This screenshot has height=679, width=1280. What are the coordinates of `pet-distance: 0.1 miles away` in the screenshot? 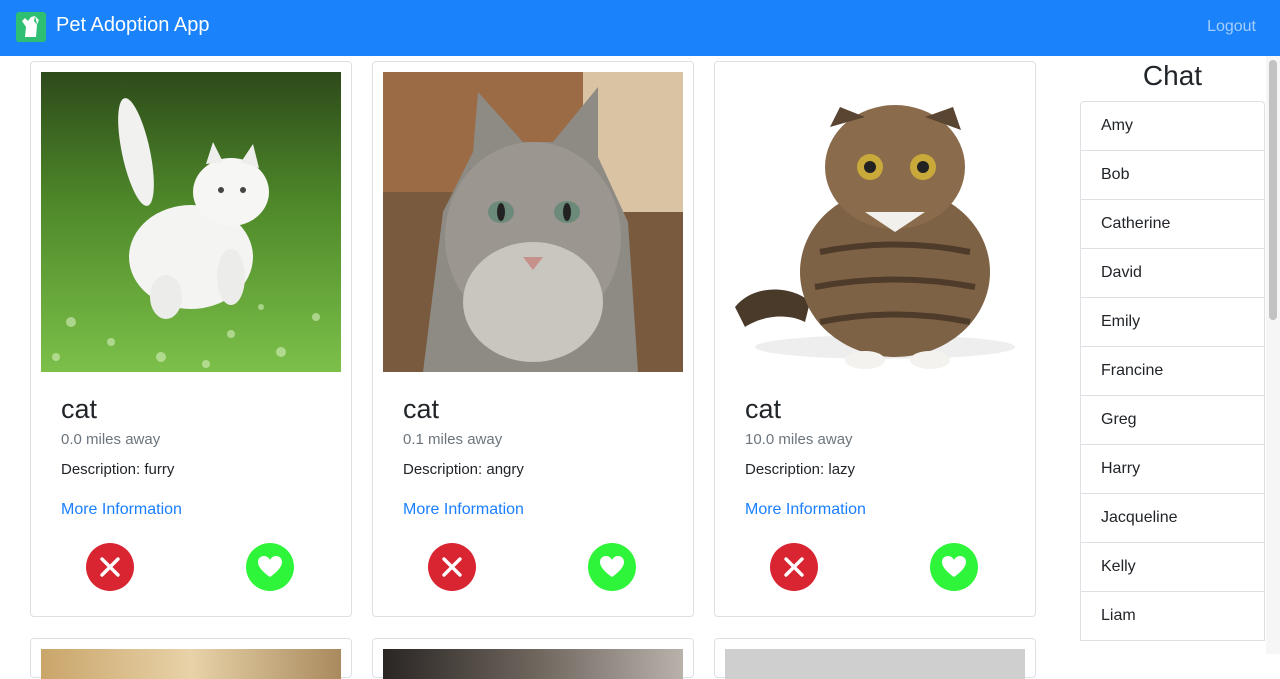 It's located at (453, 439).